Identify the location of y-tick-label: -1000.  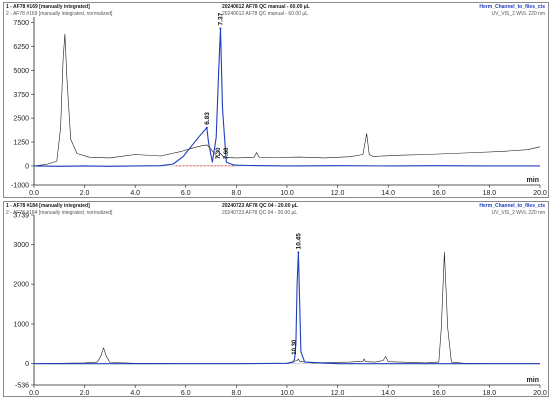
(20, 186).